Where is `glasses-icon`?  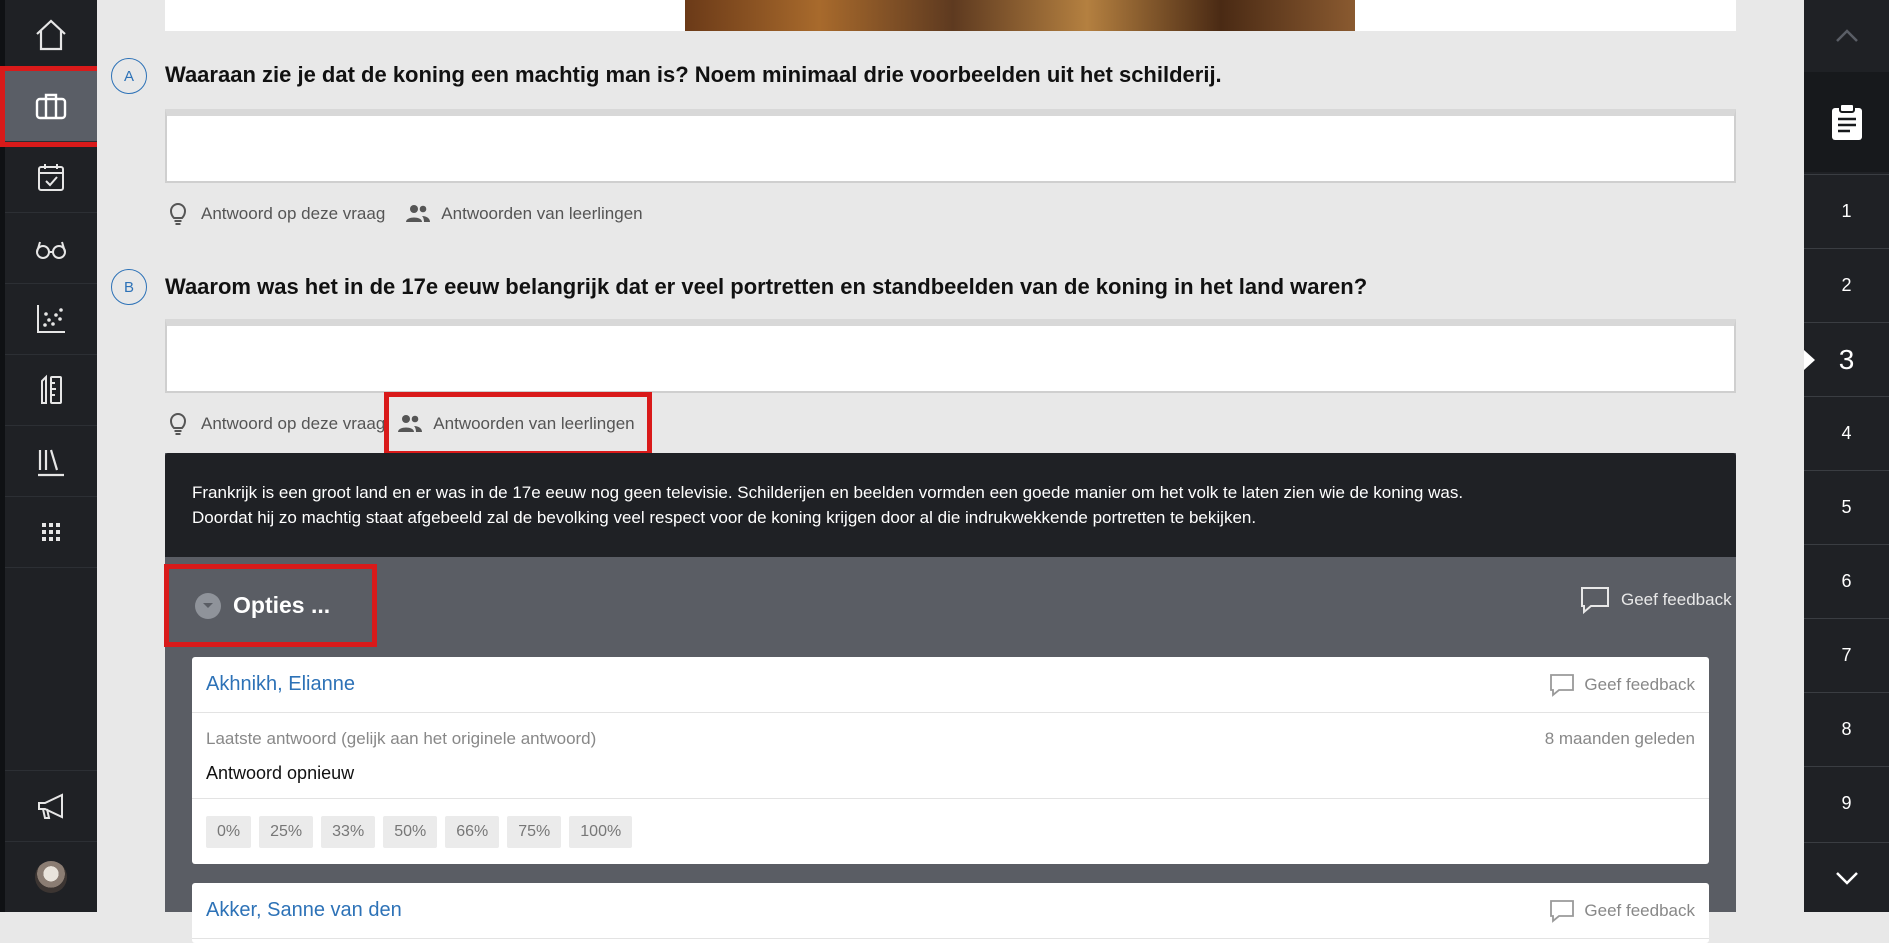 glasses-icon is located at coordinates (51, 250).